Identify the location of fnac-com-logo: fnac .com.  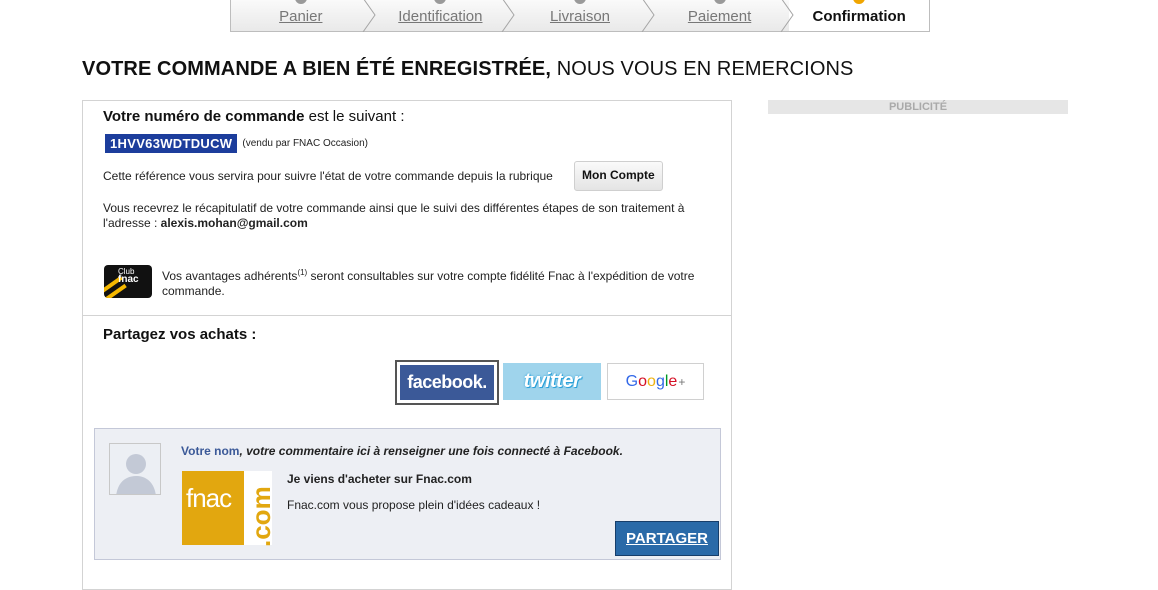
(229, 509).